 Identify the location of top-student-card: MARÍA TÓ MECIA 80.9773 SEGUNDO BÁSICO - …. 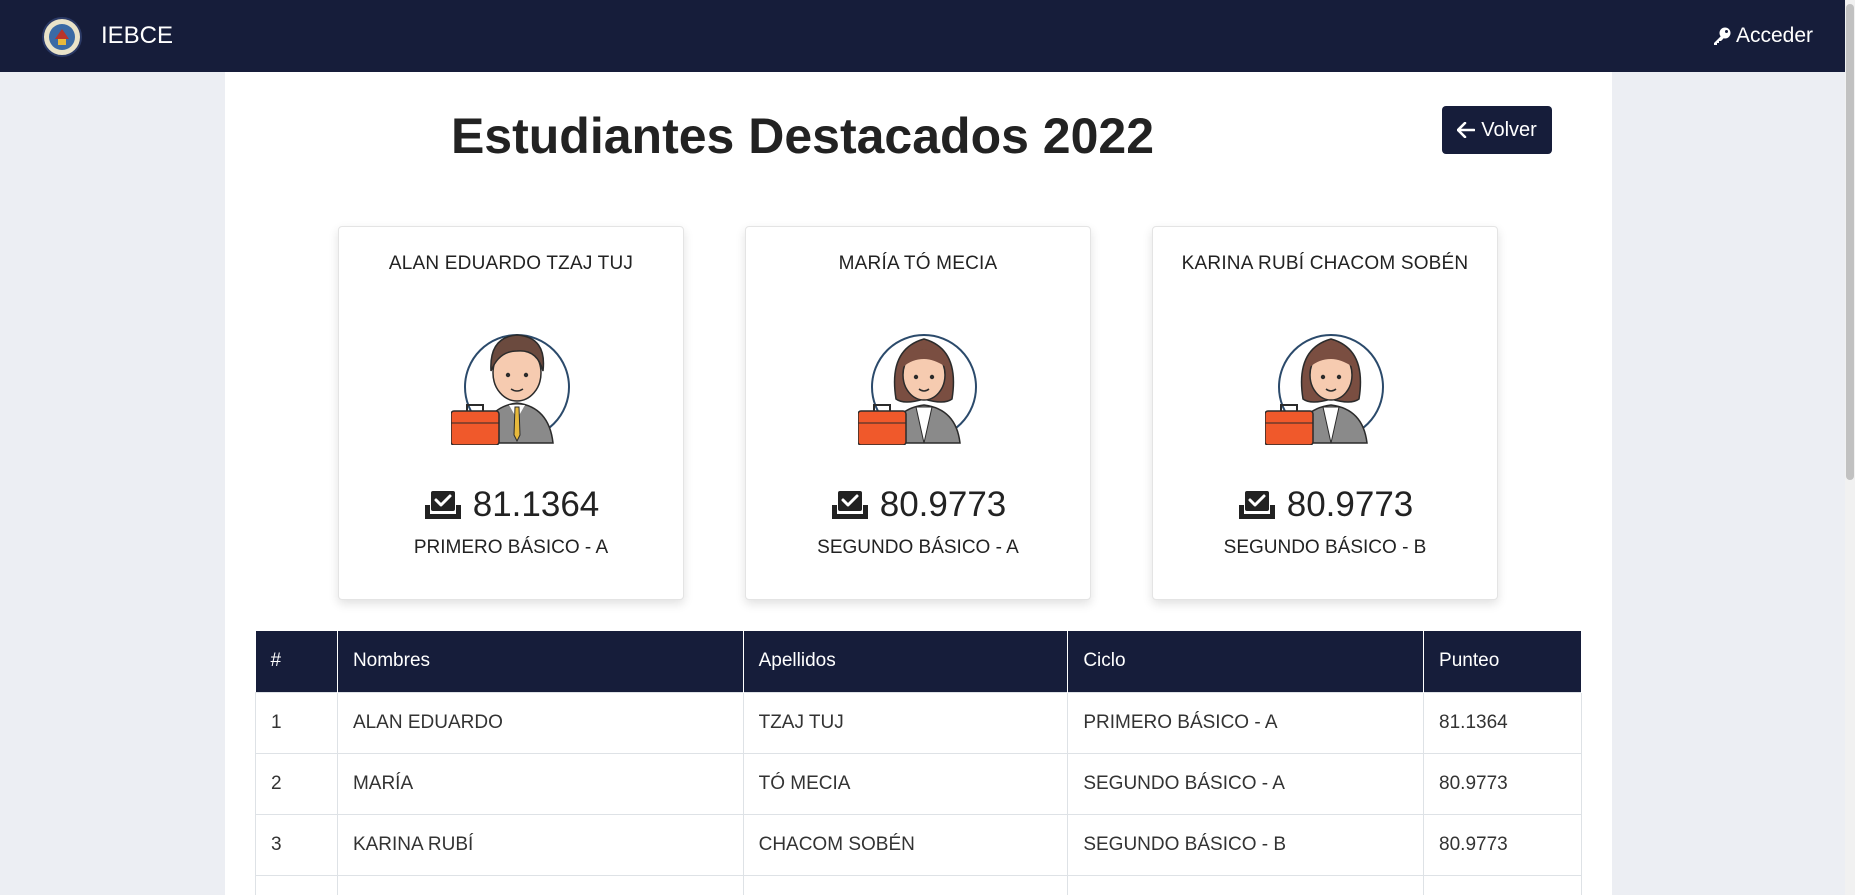
(918, 413).